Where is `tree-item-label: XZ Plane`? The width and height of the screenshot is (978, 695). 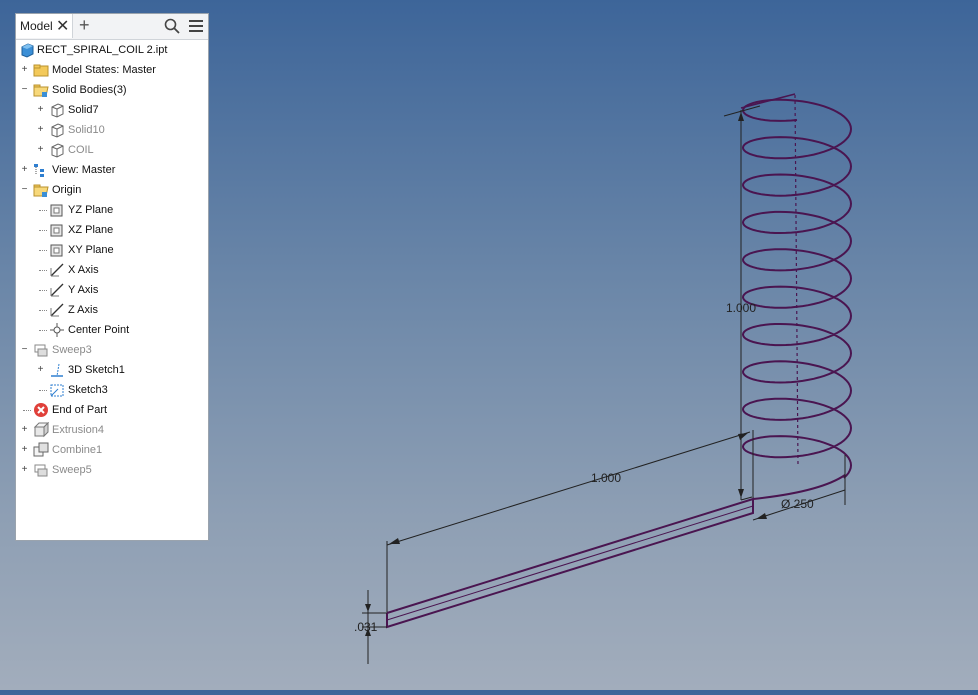
tree-item-label: XZ Plane is located at coordinates (91, 230).